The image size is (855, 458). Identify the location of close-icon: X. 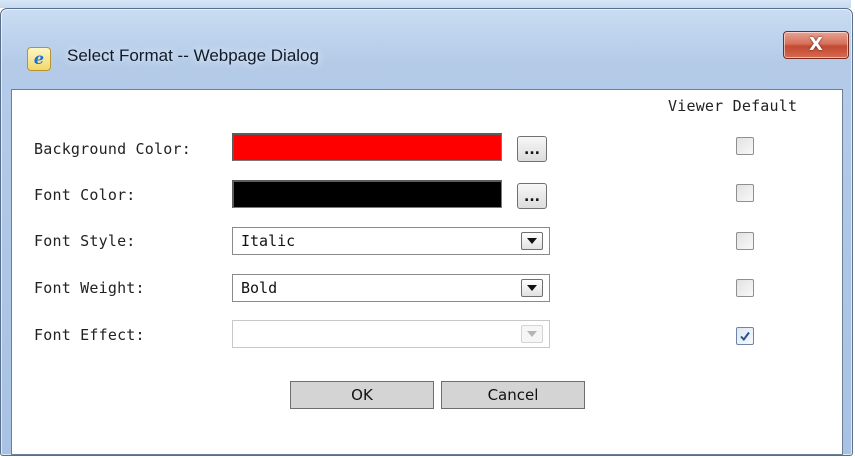
(816, 44).